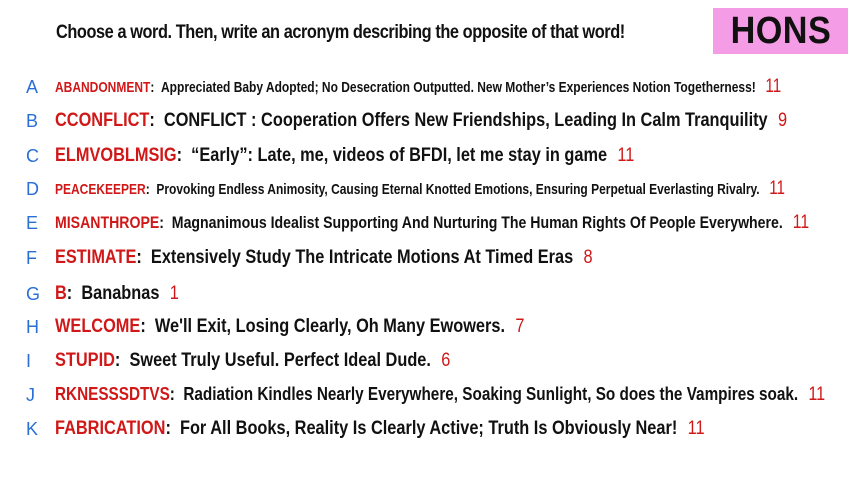  I want to click on entry-word: ABANDONMENT, so click(103, 87).